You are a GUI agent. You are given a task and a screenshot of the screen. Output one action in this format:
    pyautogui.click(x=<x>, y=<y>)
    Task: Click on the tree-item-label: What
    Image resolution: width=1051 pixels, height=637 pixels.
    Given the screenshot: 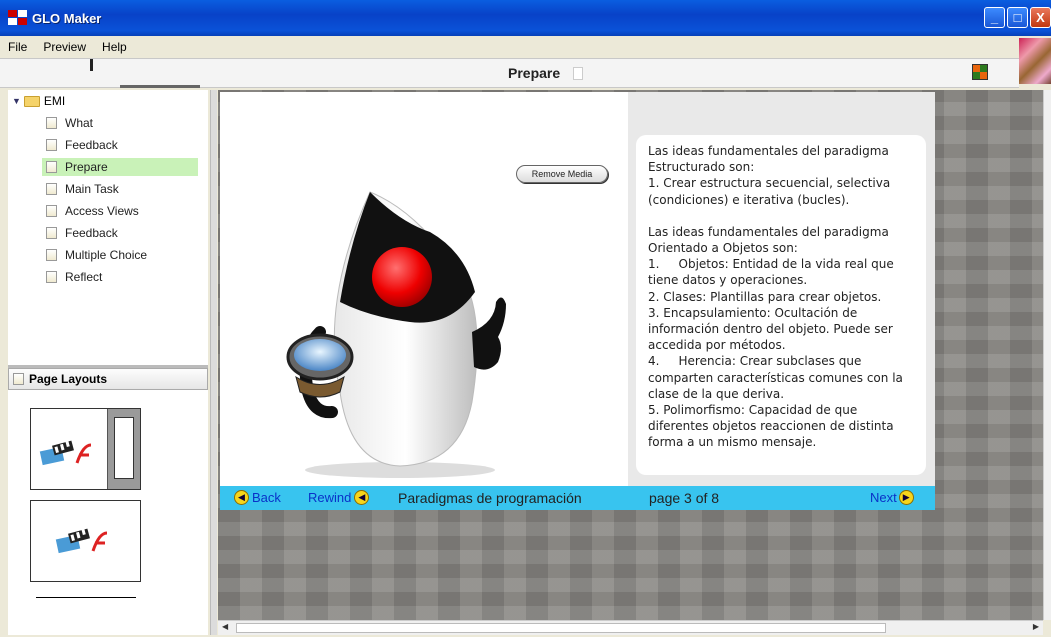 What is the action you would take?
    pyautogui.click(x=79, y=123)
    